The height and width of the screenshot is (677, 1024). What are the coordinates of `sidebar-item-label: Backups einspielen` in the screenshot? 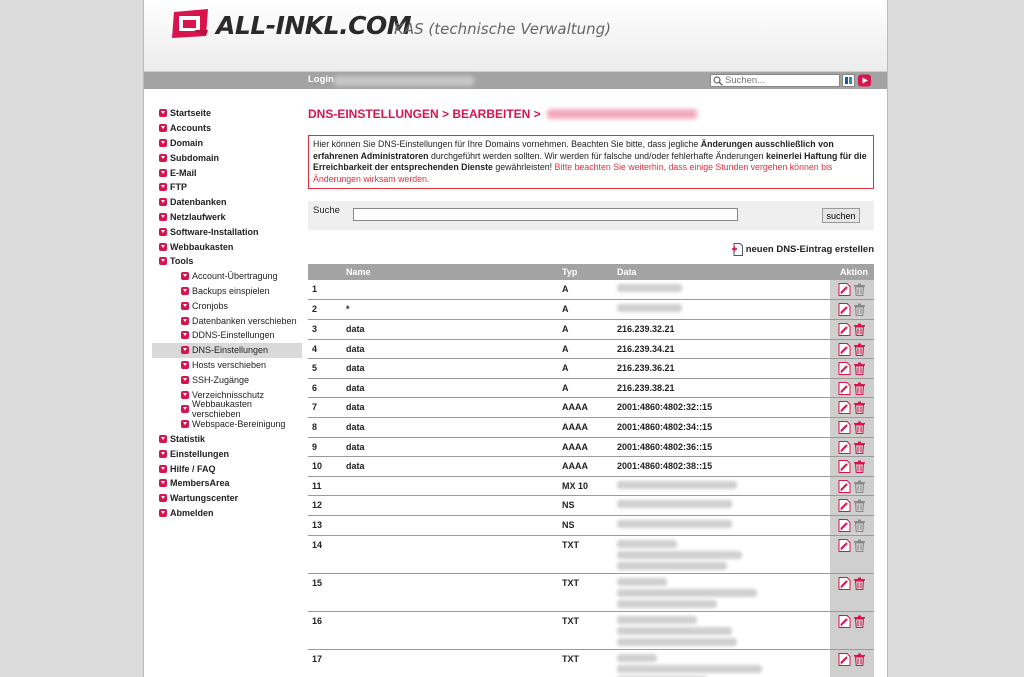 It's located at (231, 290).